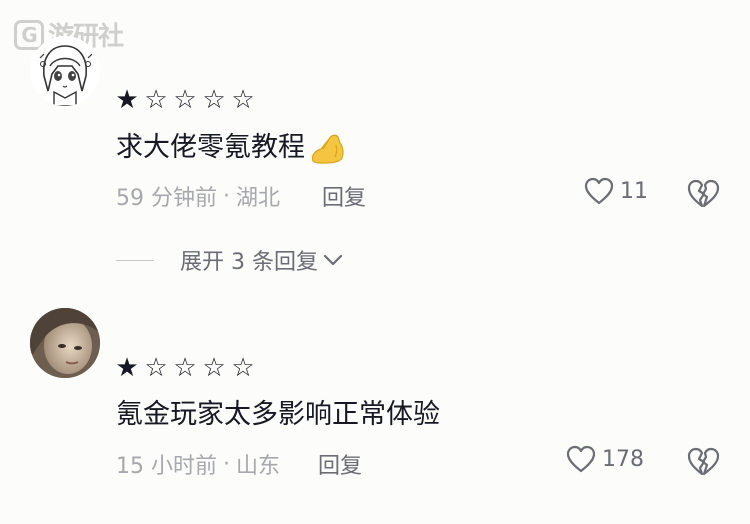  I want to click on comment-text: 求大佬零氪教程, so click(231, 148).